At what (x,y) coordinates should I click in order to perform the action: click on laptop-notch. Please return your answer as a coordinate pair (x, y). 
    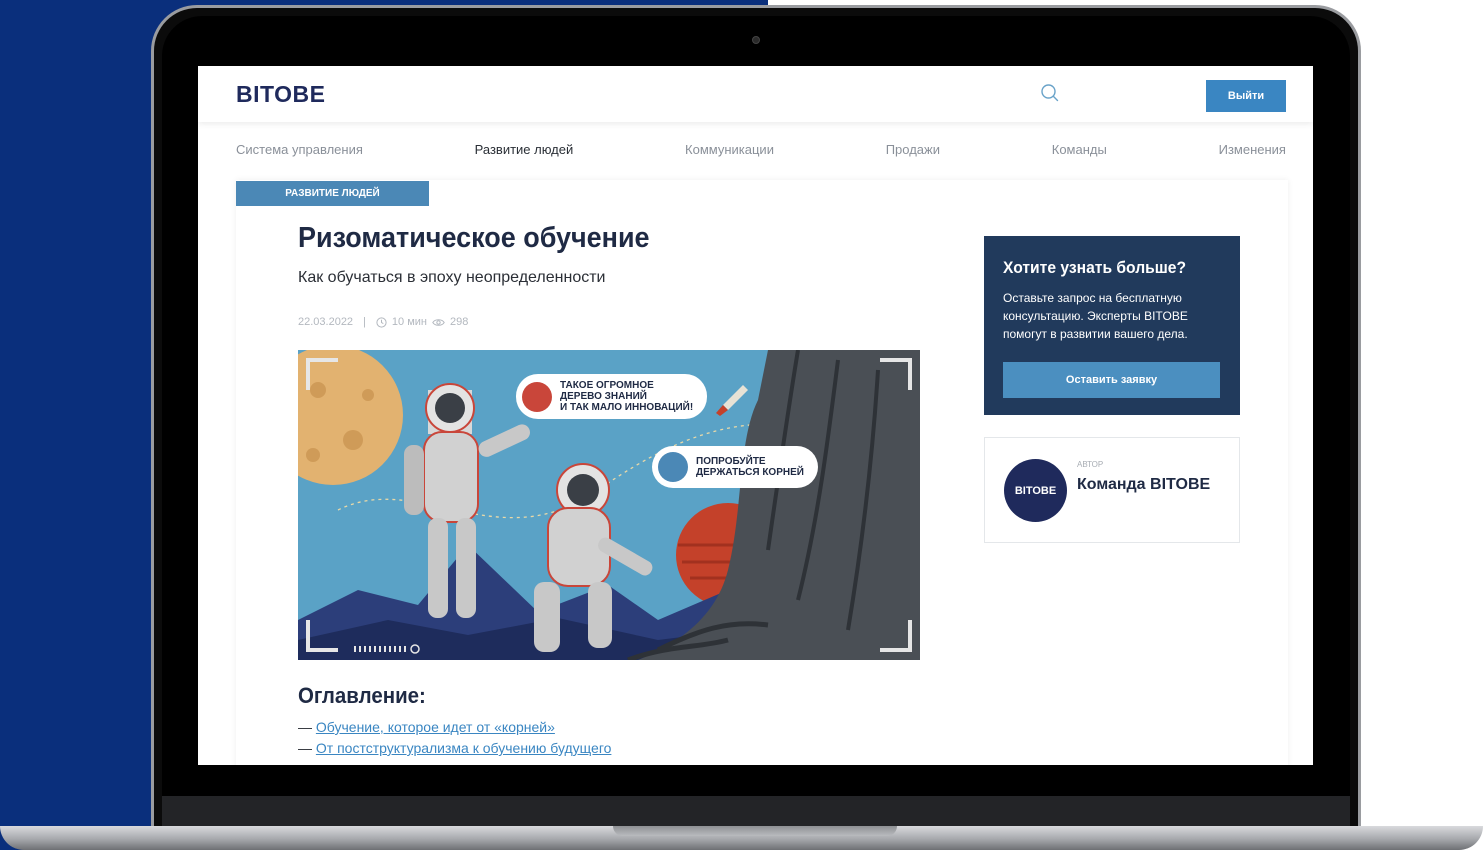
    Looking at the image, I should click on (755, 831).